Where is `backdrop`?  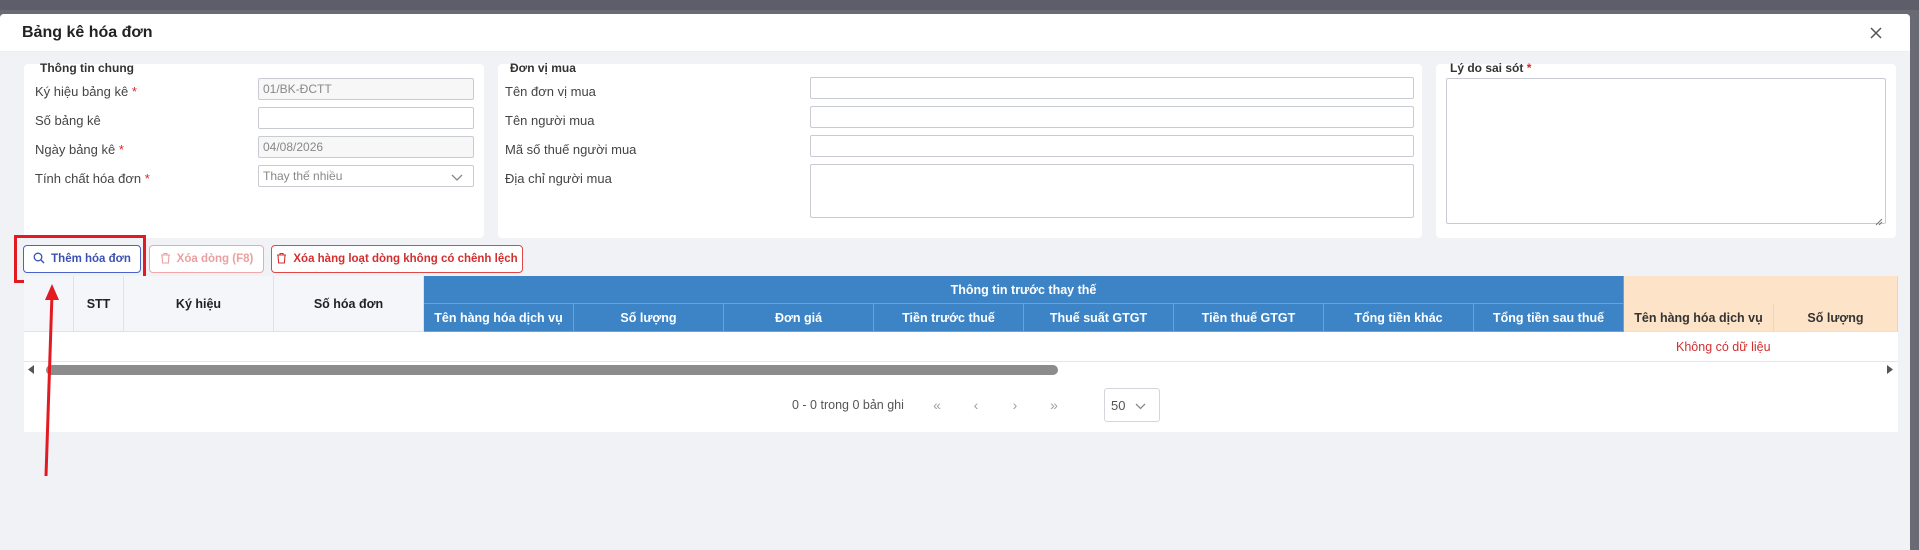
backdrop is located at coordinates (959, 5).